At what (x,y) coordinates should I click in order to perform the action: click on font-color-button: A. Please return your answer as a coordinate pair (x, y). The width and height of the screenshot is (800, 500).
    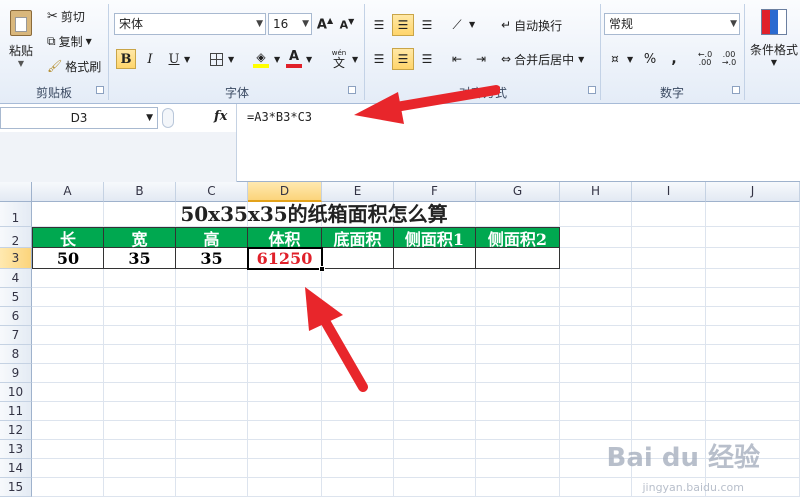
    Looking at the image, I should click on (294, 59).